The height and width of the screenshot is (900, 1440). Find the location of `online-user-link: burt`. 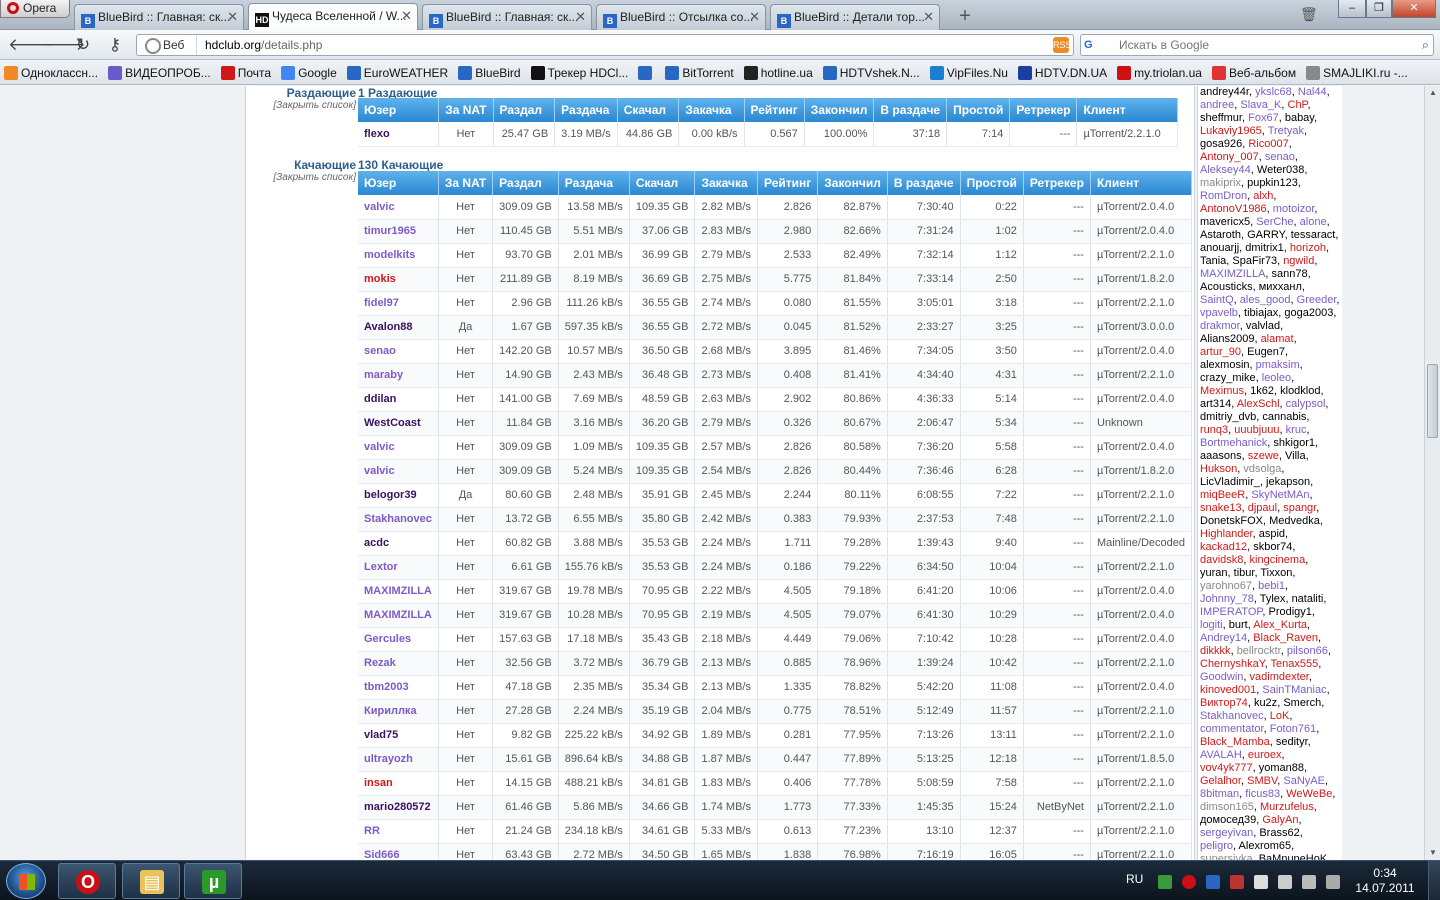

online-user-link: burt is located at coordinates (1238, 625).